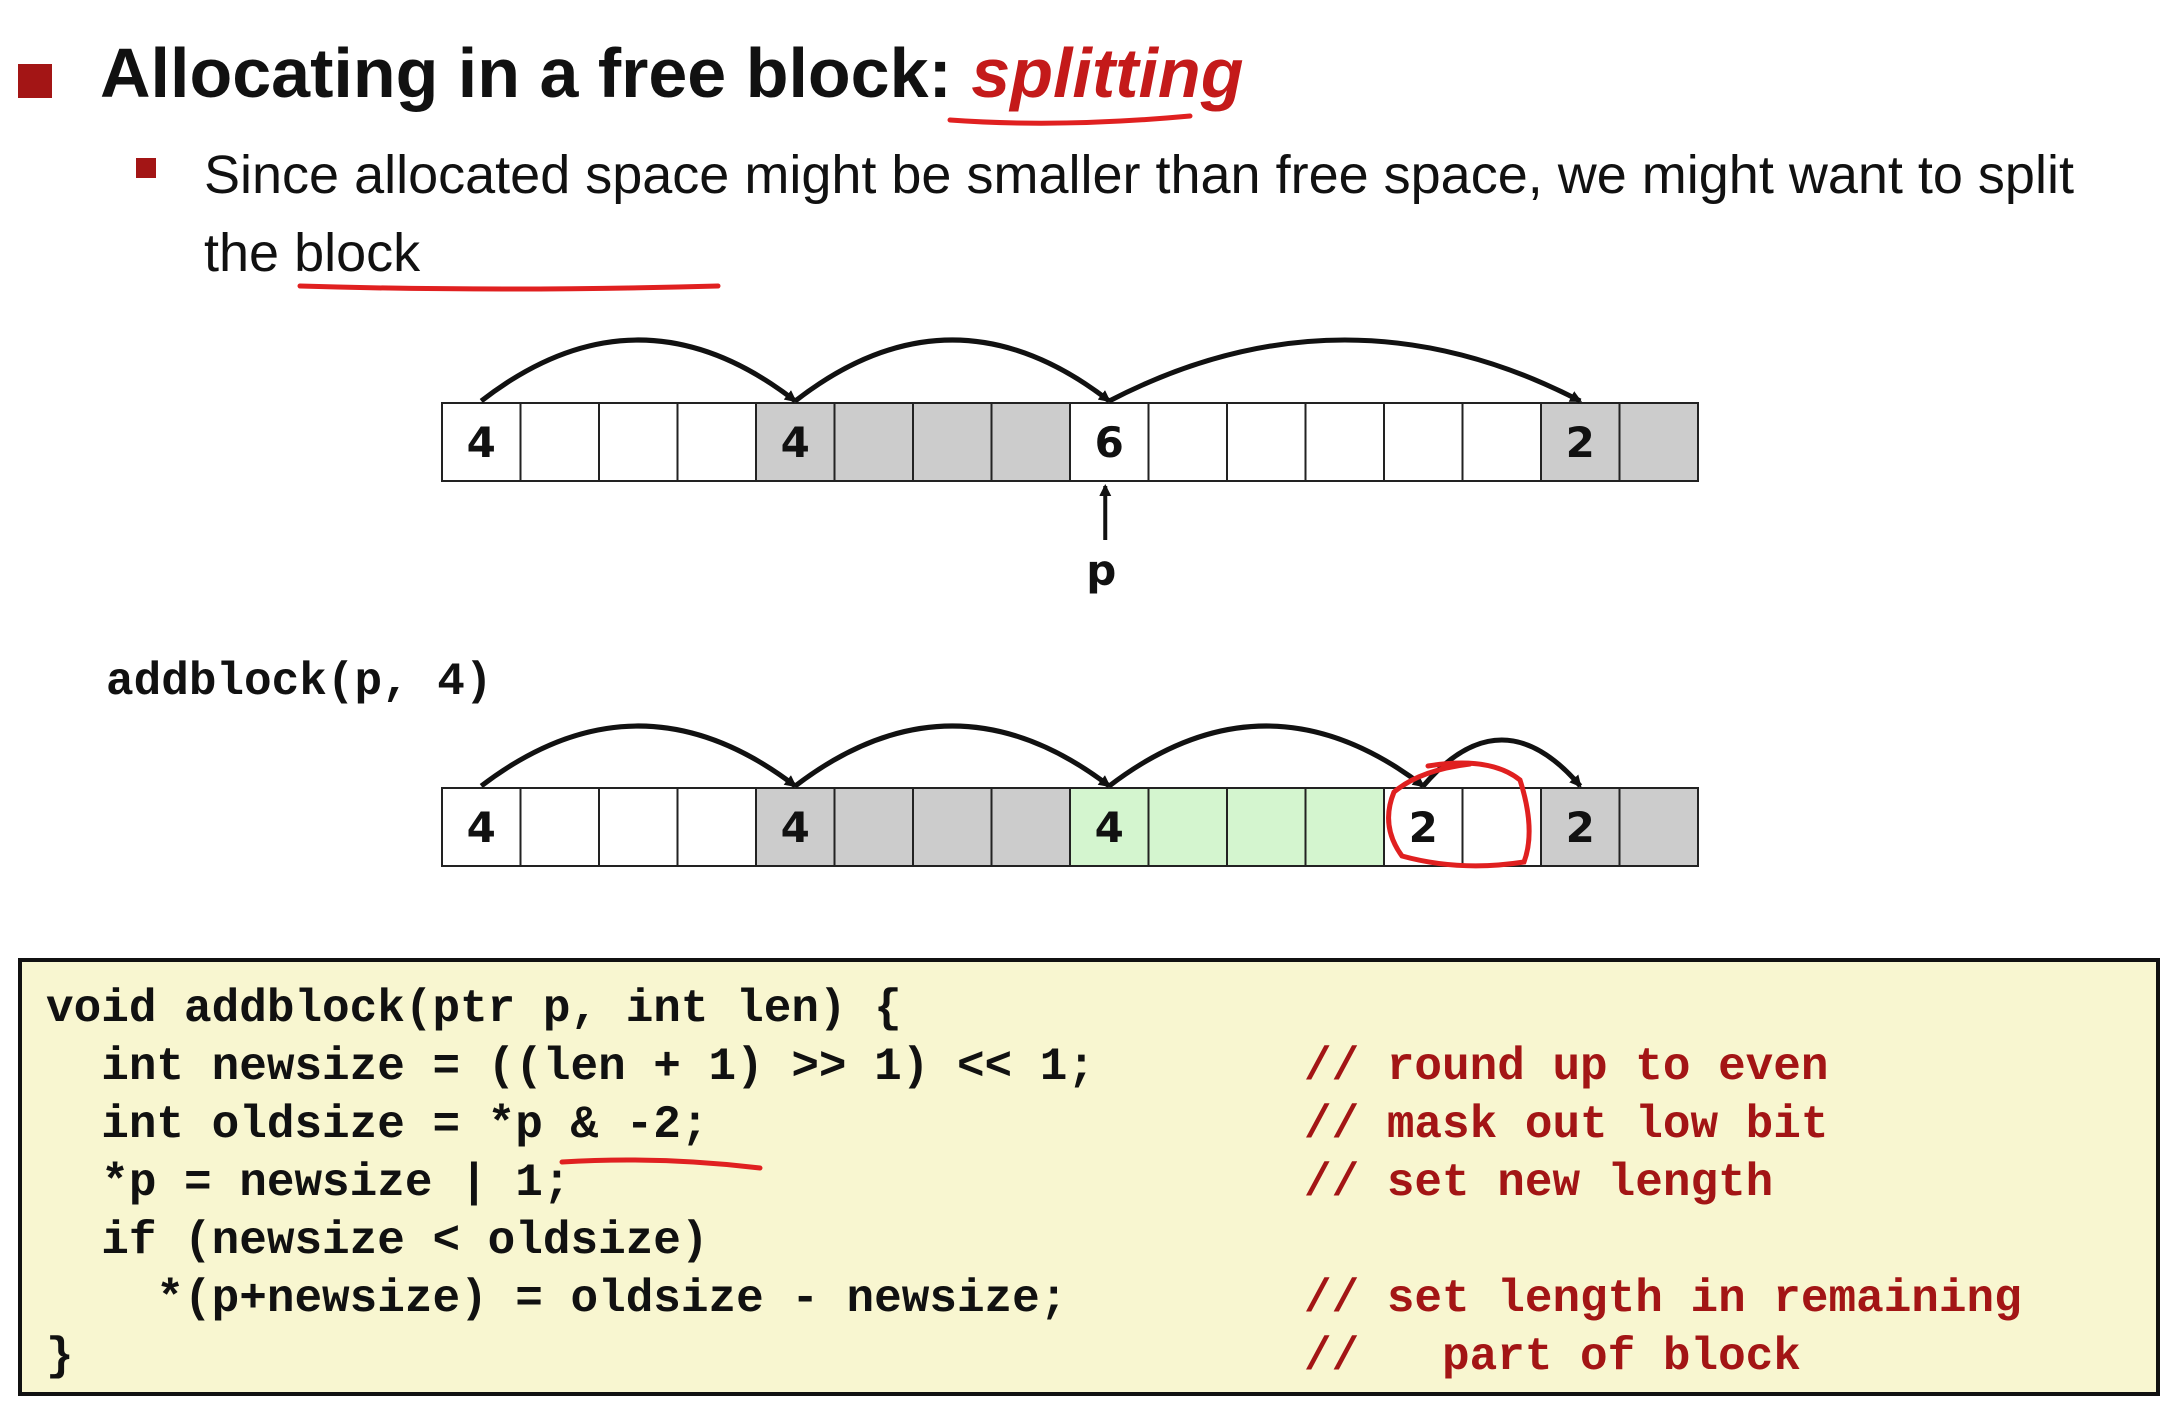 The height and width of the screenshot is (1412, 2184). What do you see at coordinates (1663, 1299) in the screenshot?
I see `code-comment: // set length in remaining` at bounding box center [1663, 1299].